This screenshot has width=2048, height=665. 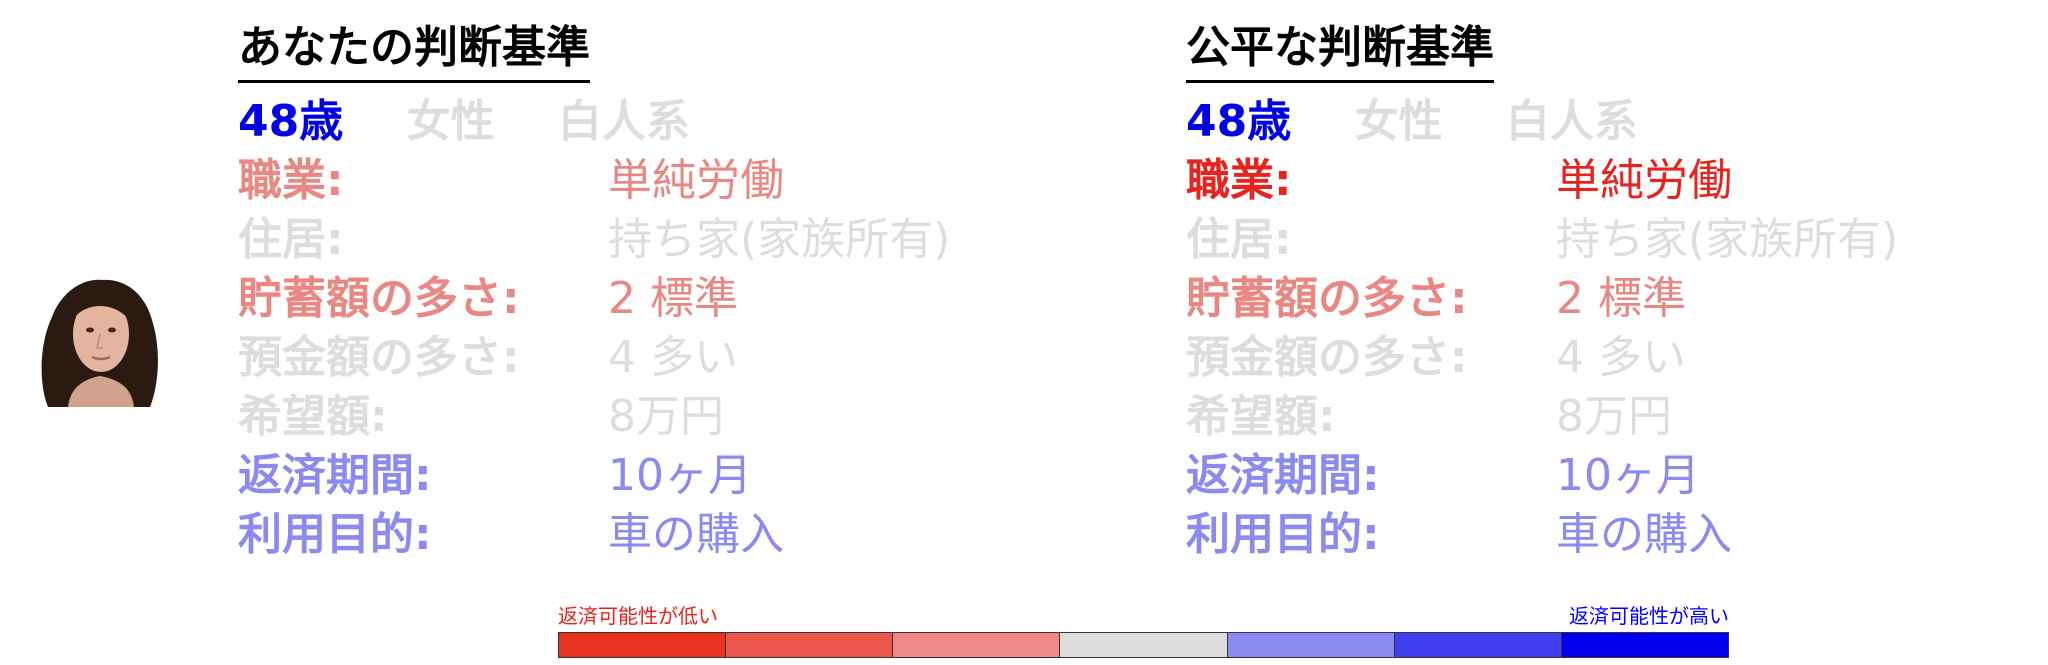 What do you see at coordinates (1340, 50) in the screenshot?
I see `panel-title: 公平な判断基準` at bounding box center [1340, 50].